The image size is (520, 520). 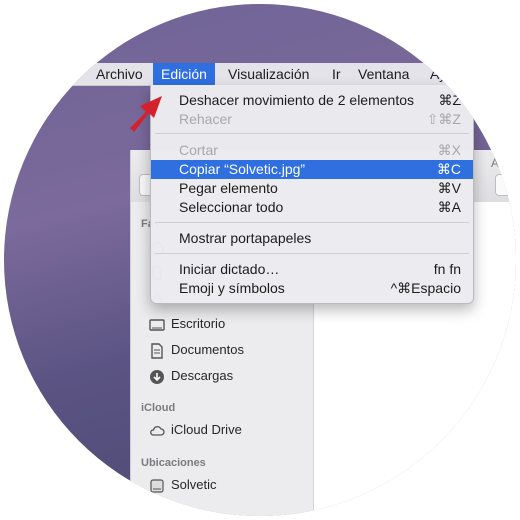 What do you see at coordinates (443, 119) in the screenshot?
I see `menu-item-shortcut: ⇧⌘Z` at bounding box center [443, 119].